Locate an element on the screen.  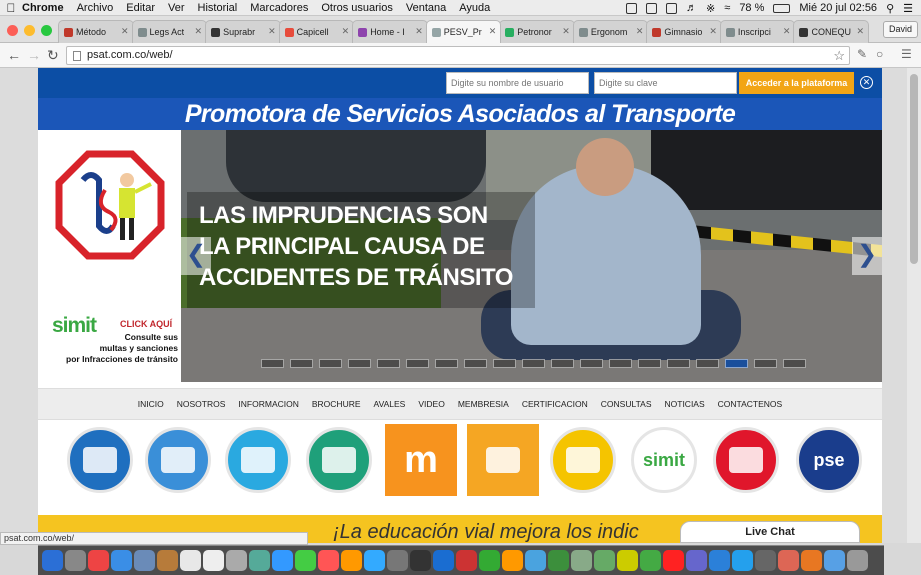
moodle-icon: m is located at coordinates (421, 460).